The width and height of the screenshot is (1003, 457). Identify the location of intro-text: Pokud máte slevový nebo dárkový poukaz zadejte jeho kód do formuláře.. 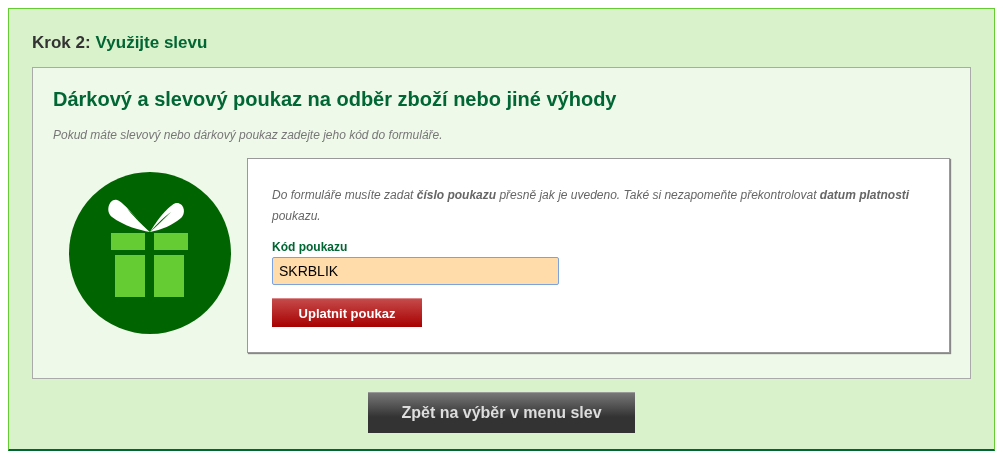
(248, 135).